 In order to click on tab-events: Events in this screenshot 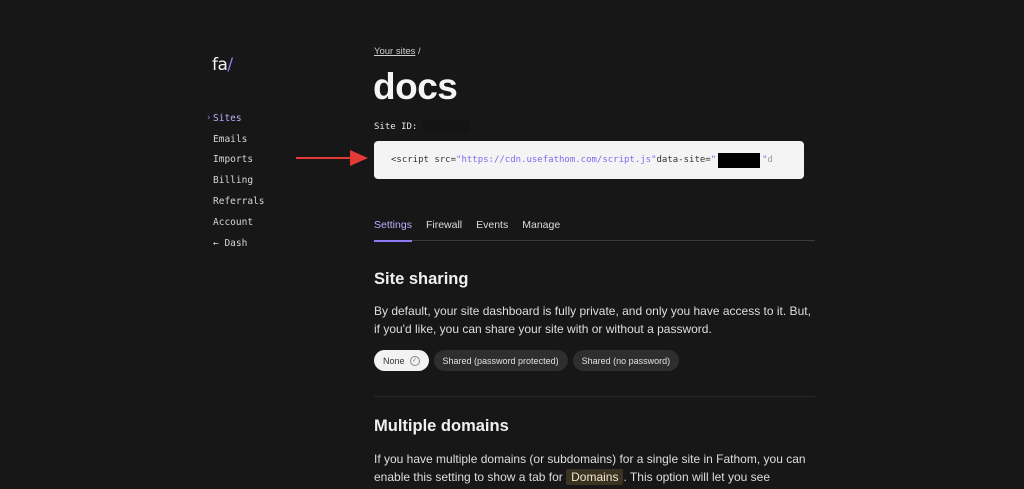, I will do `click(492, 230)`.